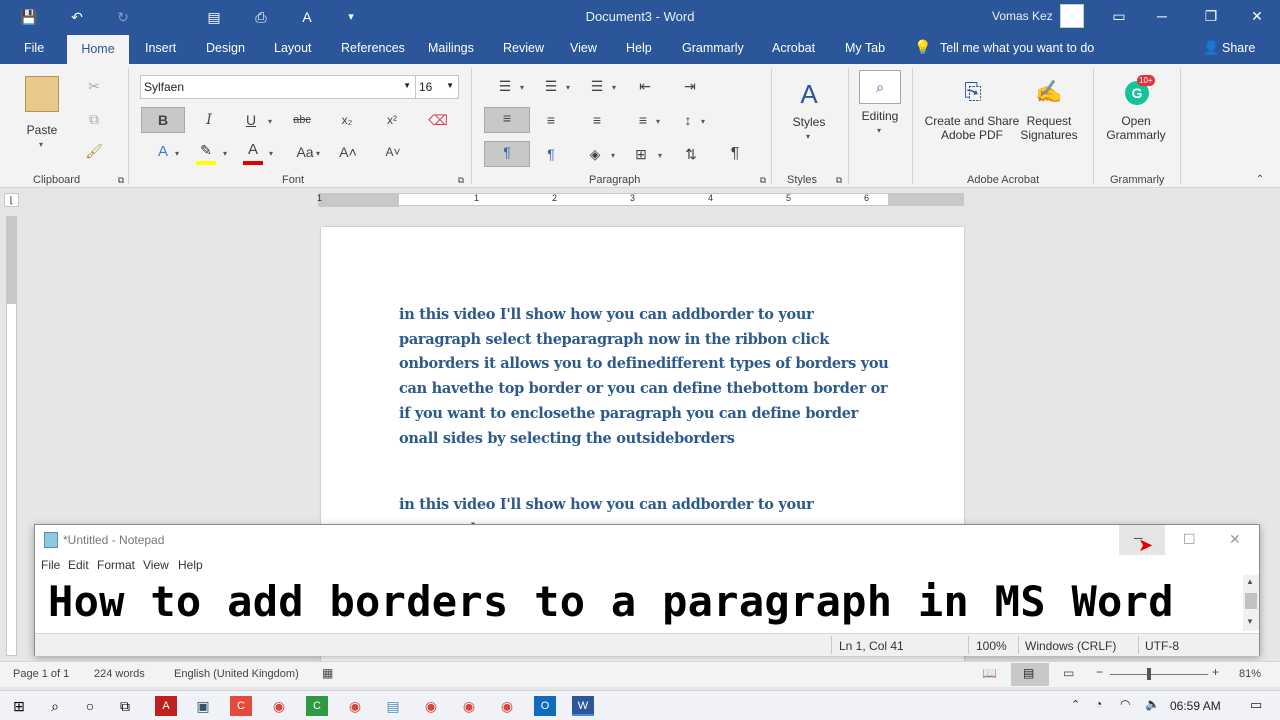 The height and width of the screenshot is (720, 1280). I want to click on grow-font-button: A˄, so click(348, 153).